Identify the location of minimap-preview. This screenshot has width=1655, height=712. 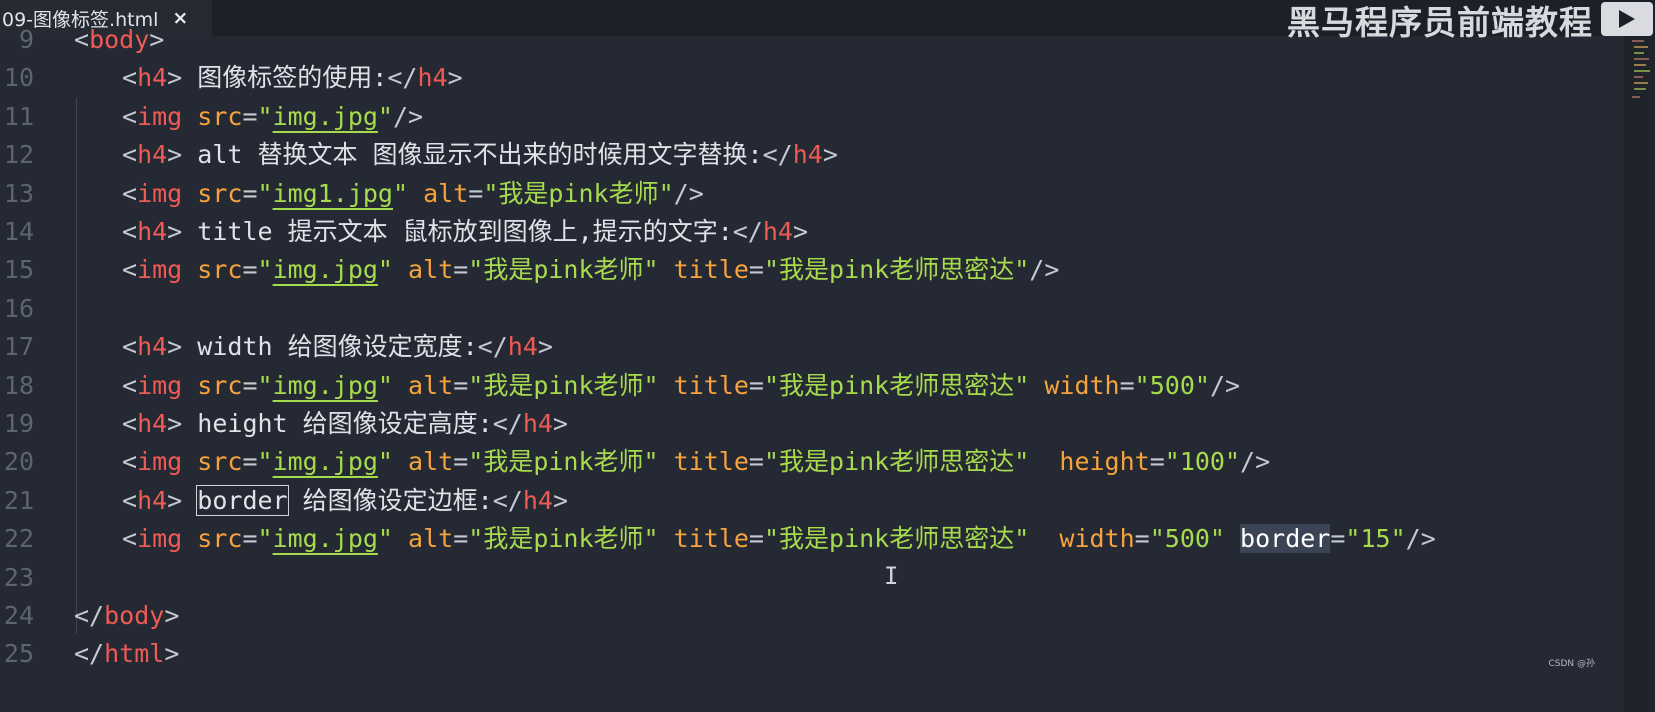
(1641, 69).